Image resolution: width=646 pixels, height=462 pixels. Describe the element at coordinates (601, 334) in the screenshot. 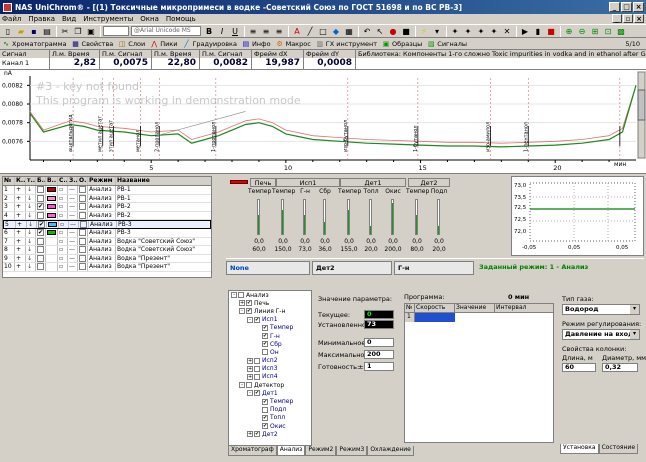

I see `regulation-select: Давление на входе` at that location.